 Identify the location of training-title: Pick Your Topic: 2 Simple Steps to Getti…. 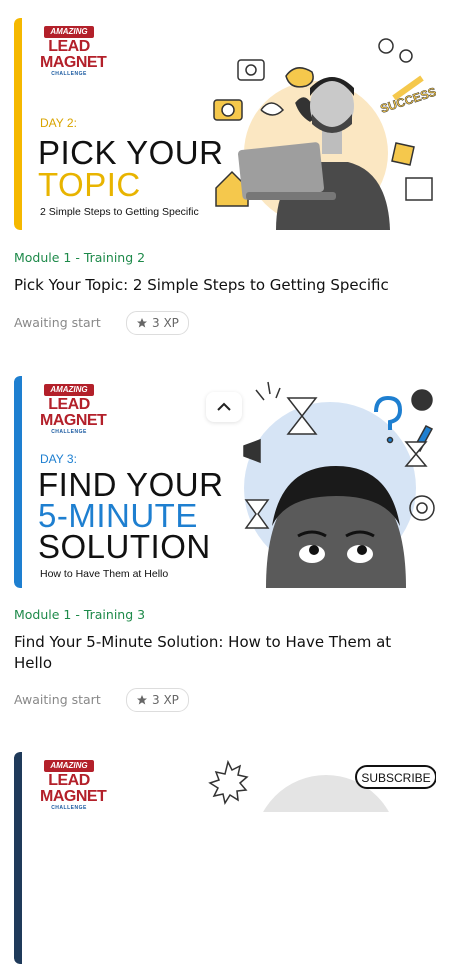
(219, 285).